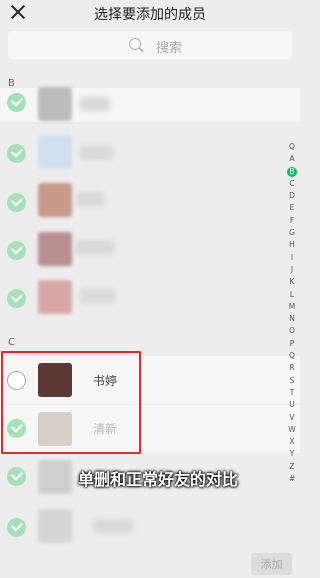 This screenshot has height=578, width=320. I want to click on index-letter: Z, so click(292, 467).